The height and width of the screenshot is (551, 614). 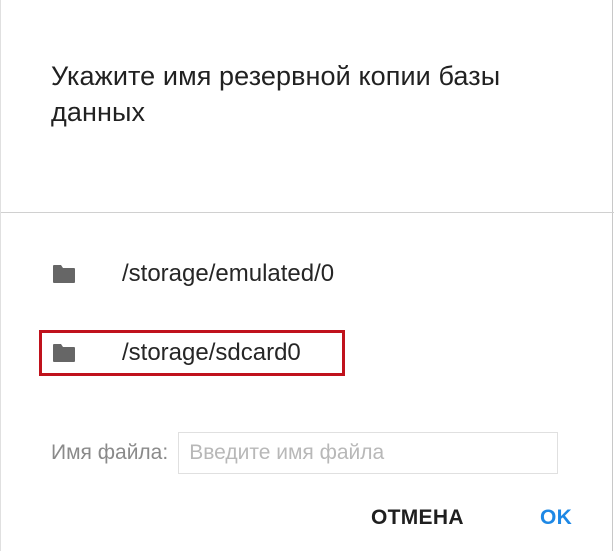 What do you see at coordinates (368, 453) in the screenshot?
I see `filename-input` at bounding box center [368, 453].